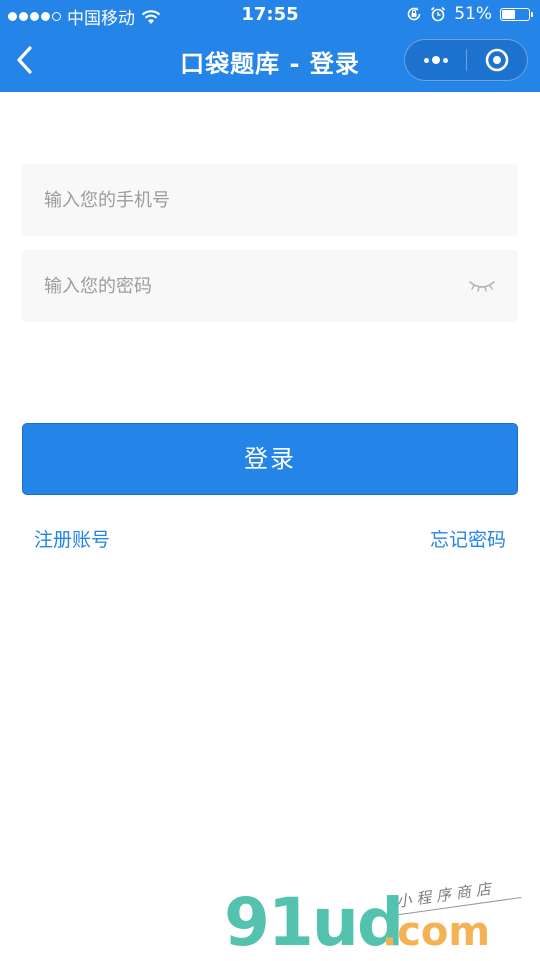 The width and height of the screenshot is (540, 961). I want to click on phone-input, so click(270, 200).